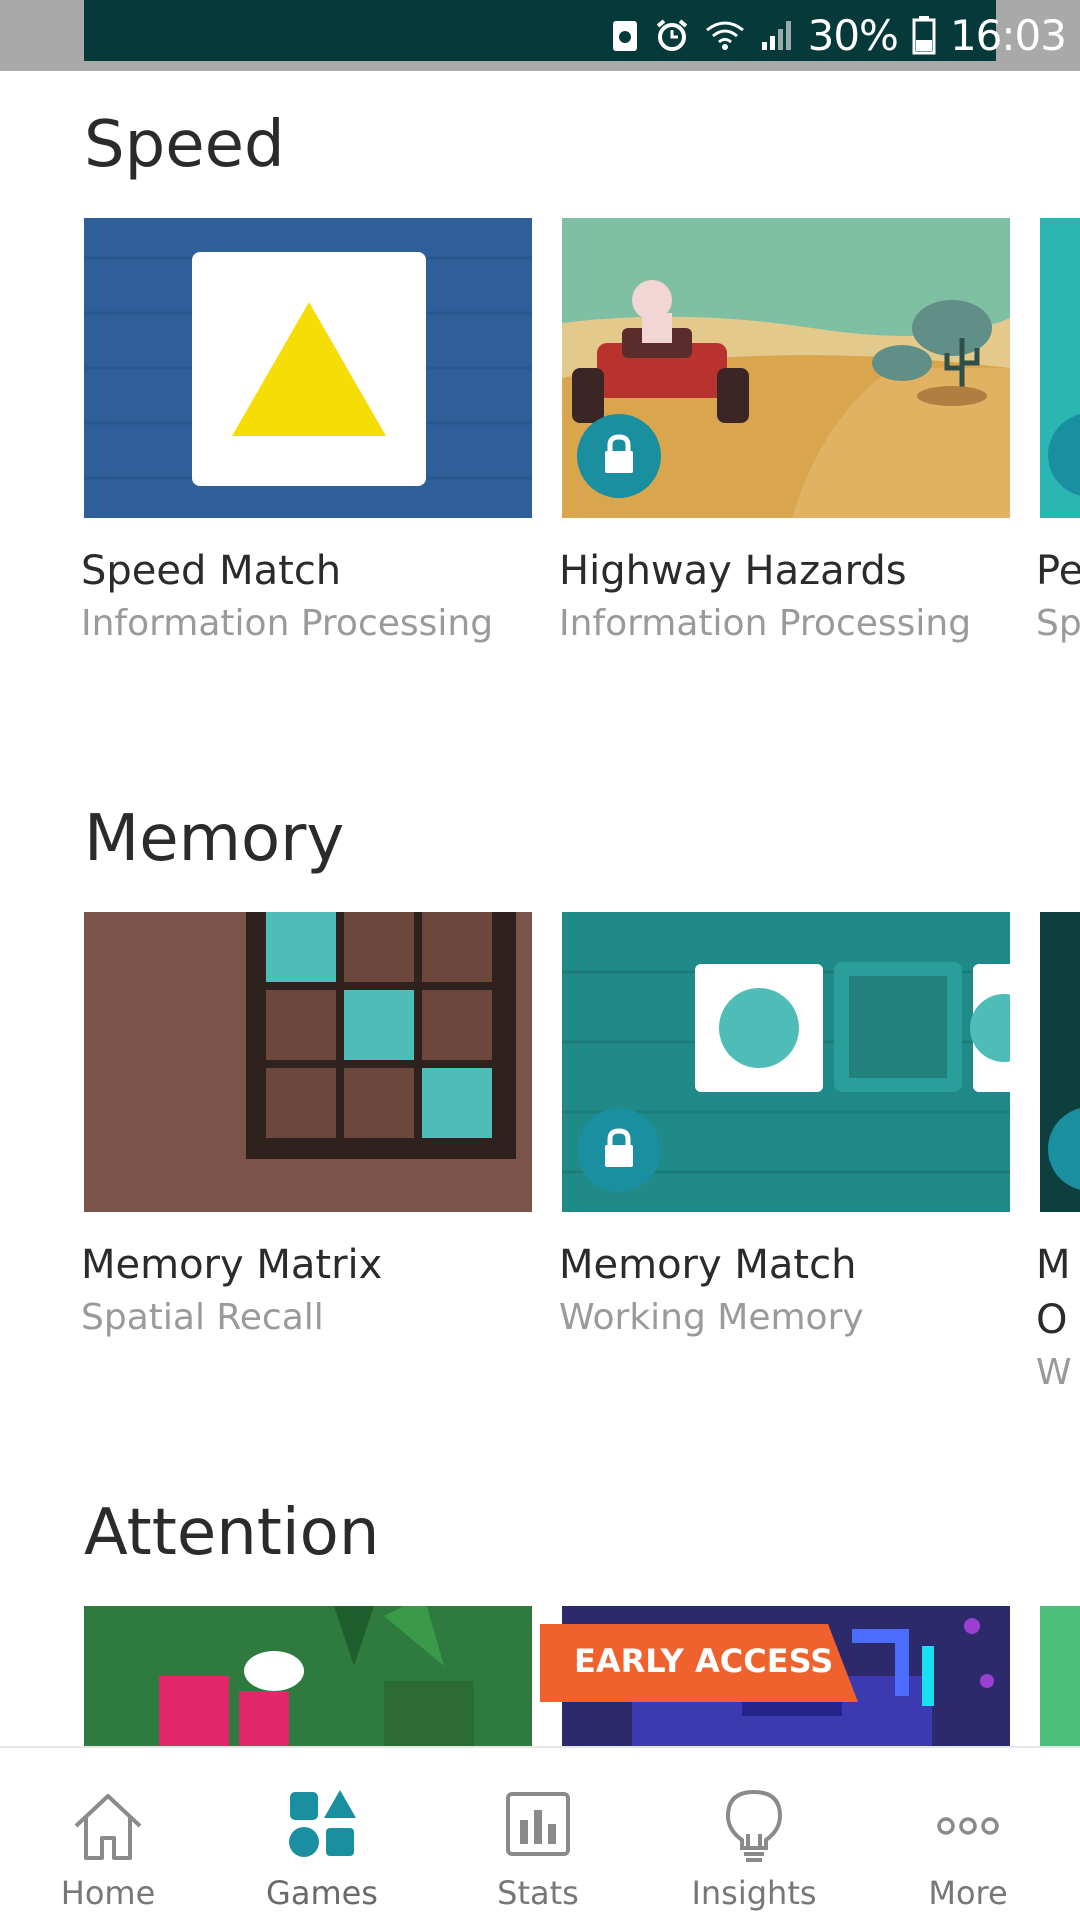  I want to click on signal-icon, so click(776, 35).